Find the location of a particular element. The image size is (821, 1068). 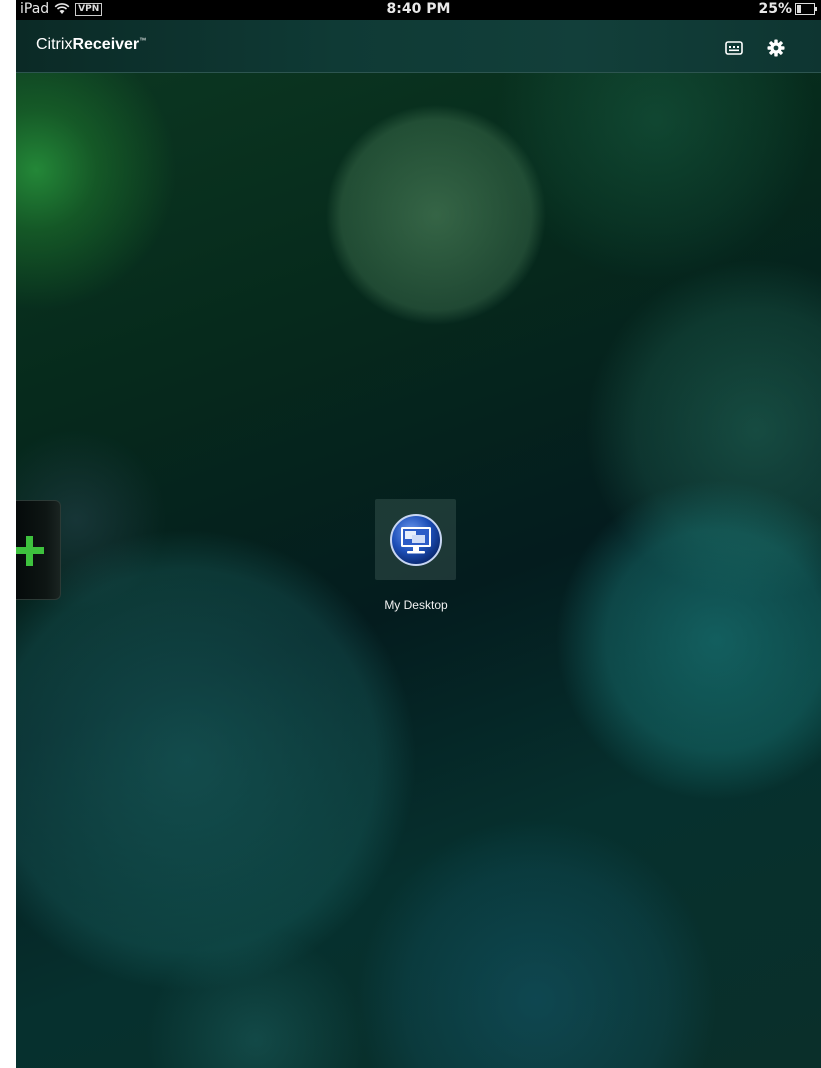

brand-logo: CitrixReceiver™ is located at coordinates (91, 45).